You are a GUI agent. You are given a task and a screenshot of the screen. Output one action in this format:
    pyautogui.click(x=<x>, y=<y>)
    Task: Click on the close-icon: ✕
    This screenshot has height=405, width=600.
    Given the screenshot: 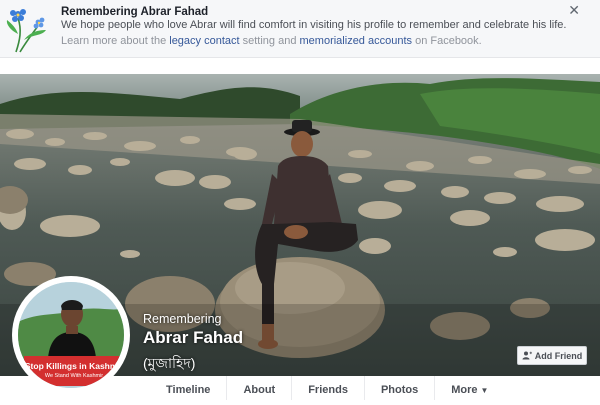 What is the action you would take?
    pyautogui.click(x=574, y=10)
    